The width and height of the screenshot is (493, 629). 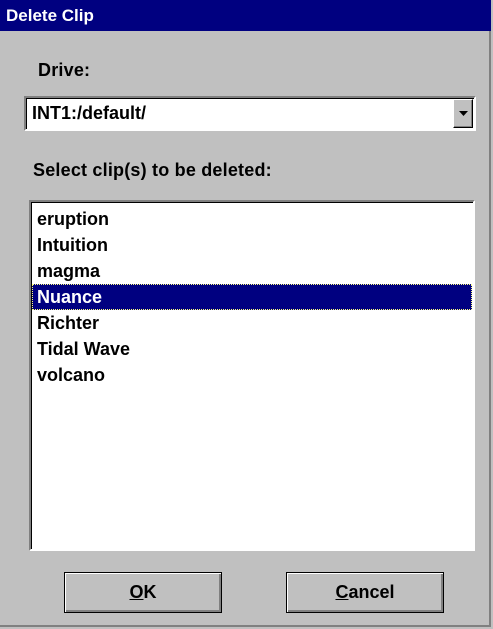 What do you see at coordinates (89, 113) in the screenshot?
I see `drive-value: INT1:/default/` at bounding box center [89, 113].